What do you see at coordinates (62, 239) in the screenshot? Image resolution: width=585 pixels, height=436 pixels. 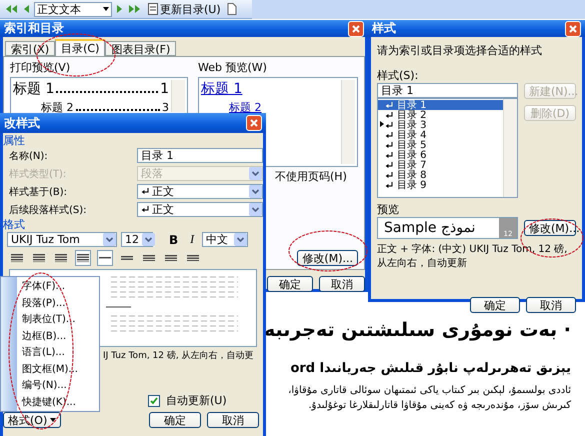 I see `font-select: UKIJ Tuz Tom` at bounding box center [62, 239].